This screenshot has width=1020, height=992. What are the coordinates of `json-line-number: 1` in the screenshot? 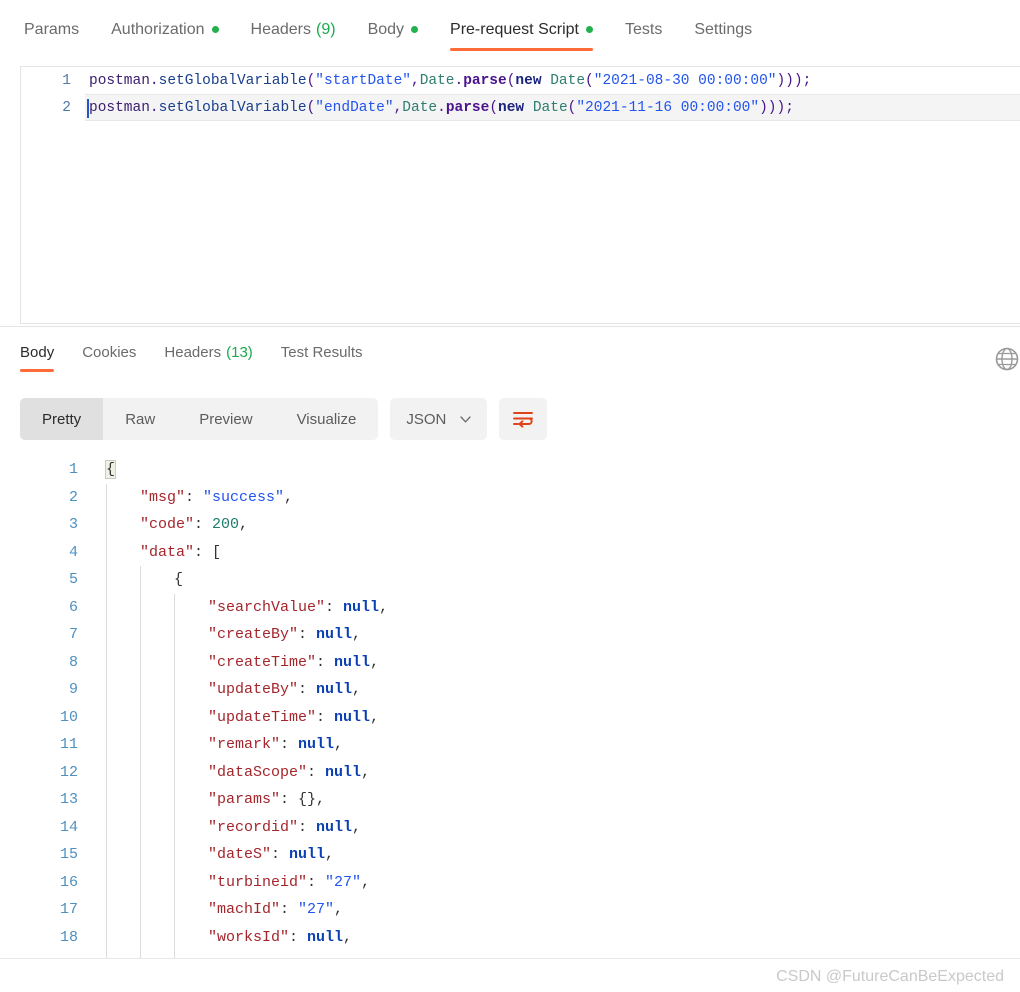 It's located at (73, 470).